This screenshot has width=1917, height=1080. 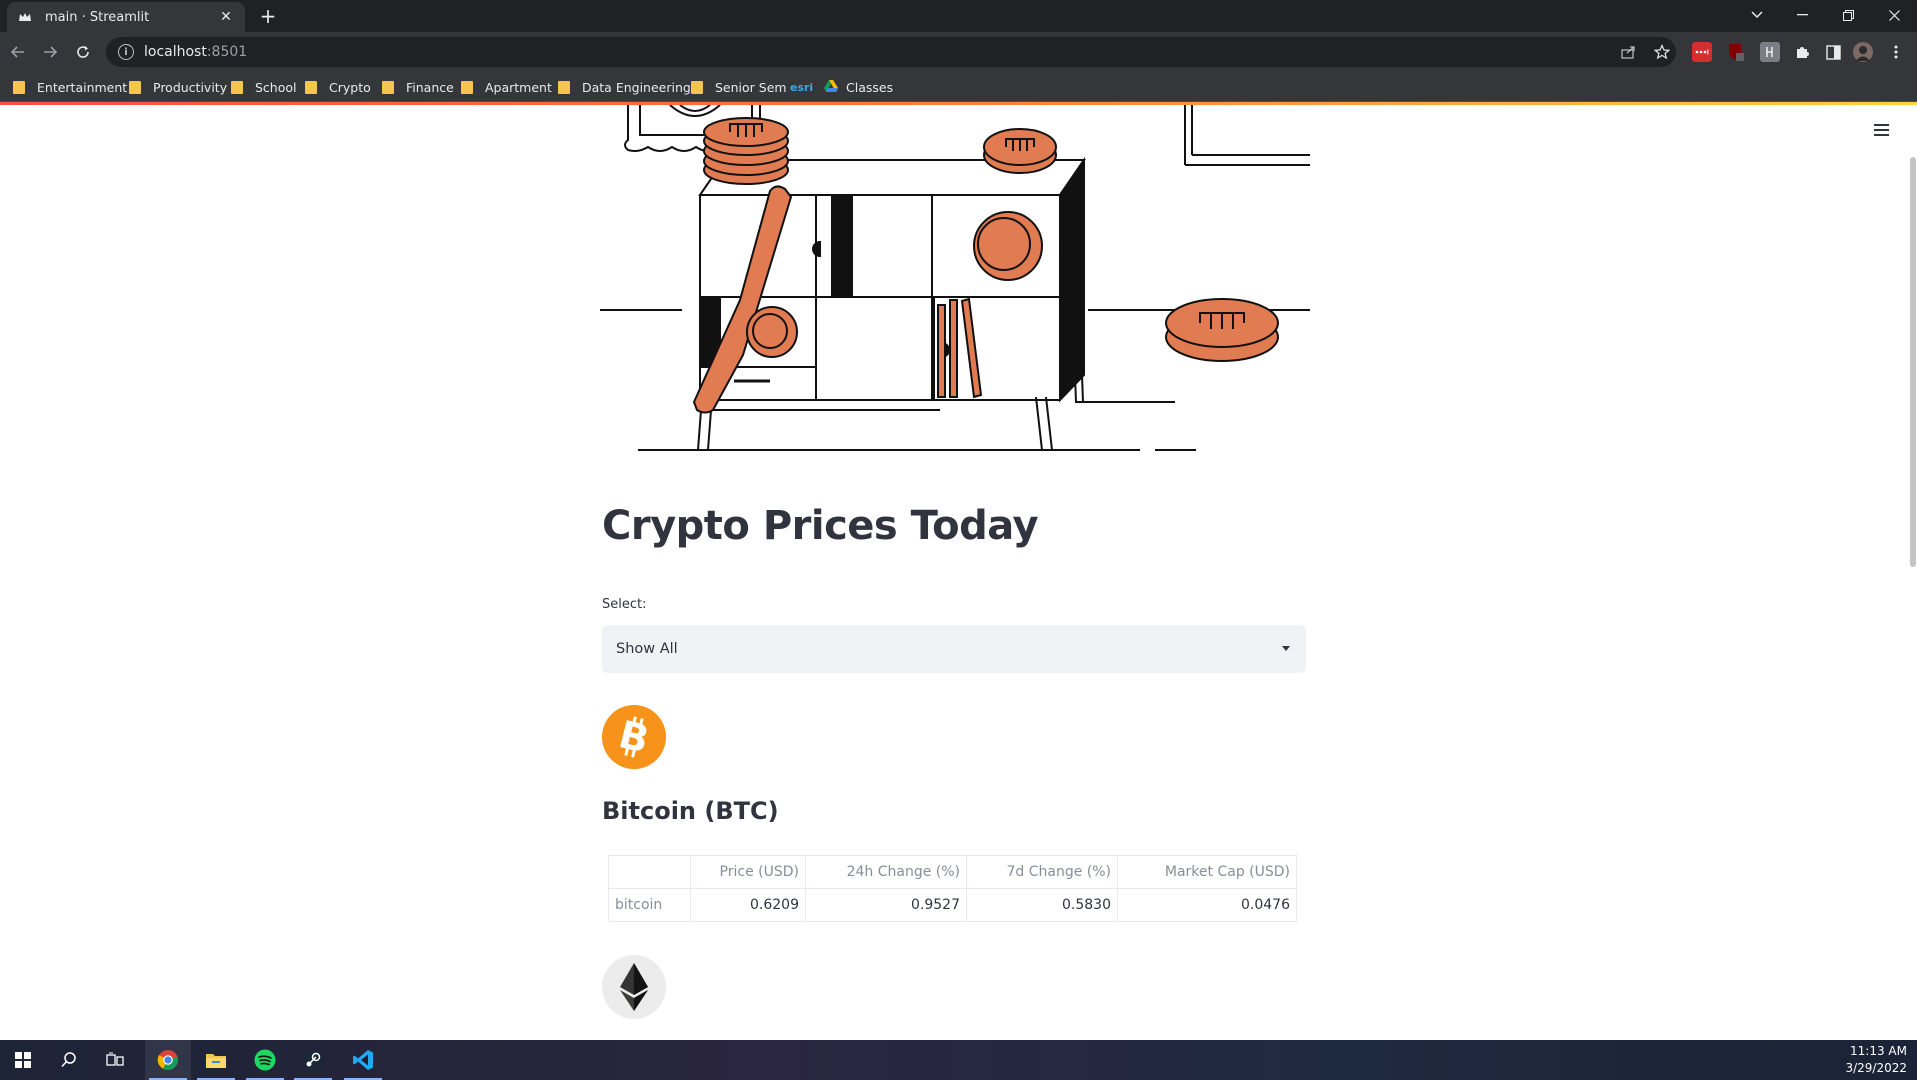 I want to click on clock-time: 11:13 AM, so click(x=1878, y=1051).